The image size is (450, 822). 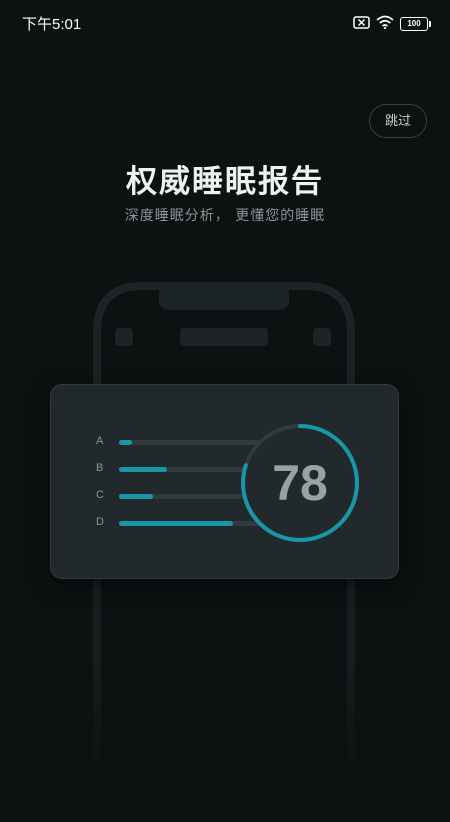 I want to click on wifi-icon, so click(x=385, y=23).